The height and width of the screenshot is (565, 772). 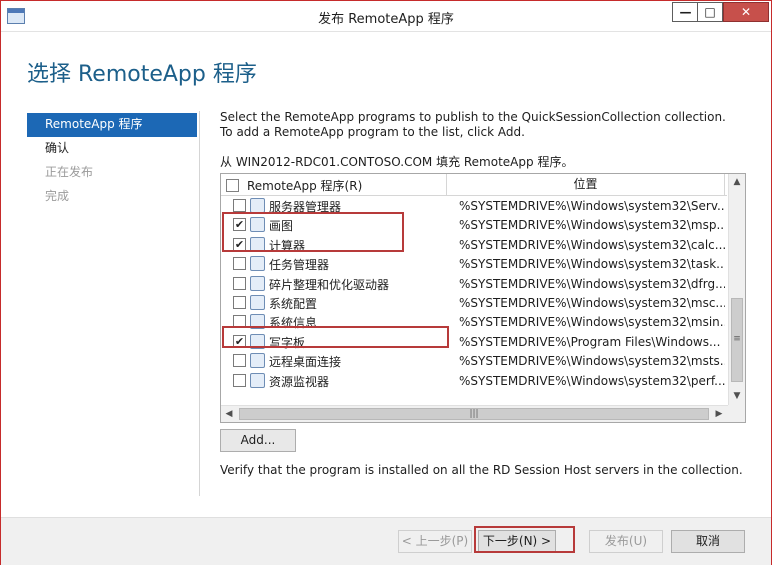 What do you see at coordinates (305, 362) in the screenshot?
I see `program-name: 远程桌面连接` at bounding box center [305, 362].